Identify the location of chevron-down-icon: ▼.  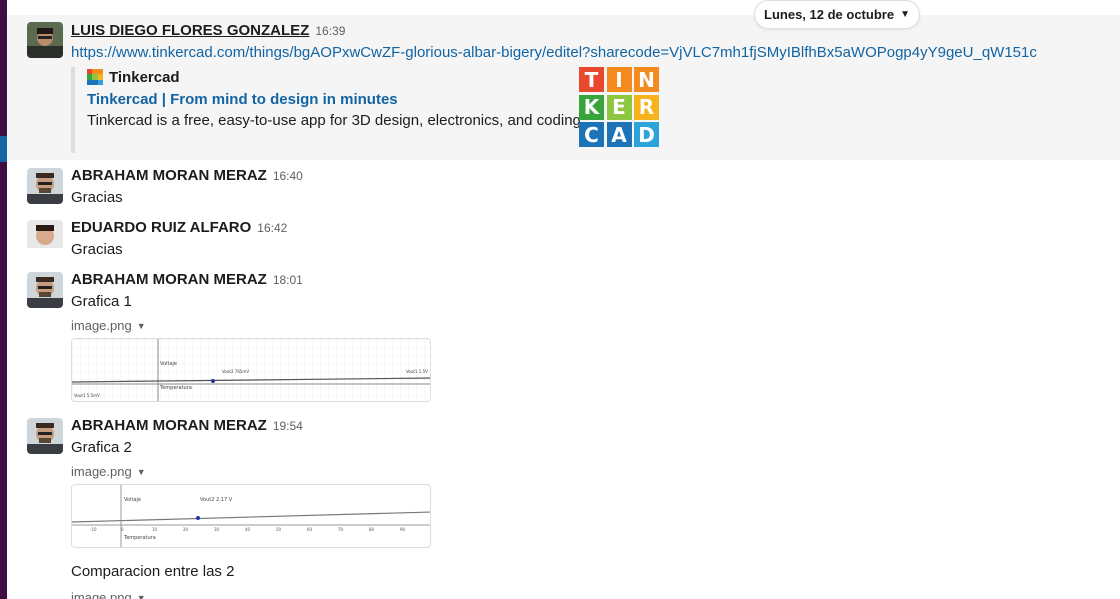
(905, 14).